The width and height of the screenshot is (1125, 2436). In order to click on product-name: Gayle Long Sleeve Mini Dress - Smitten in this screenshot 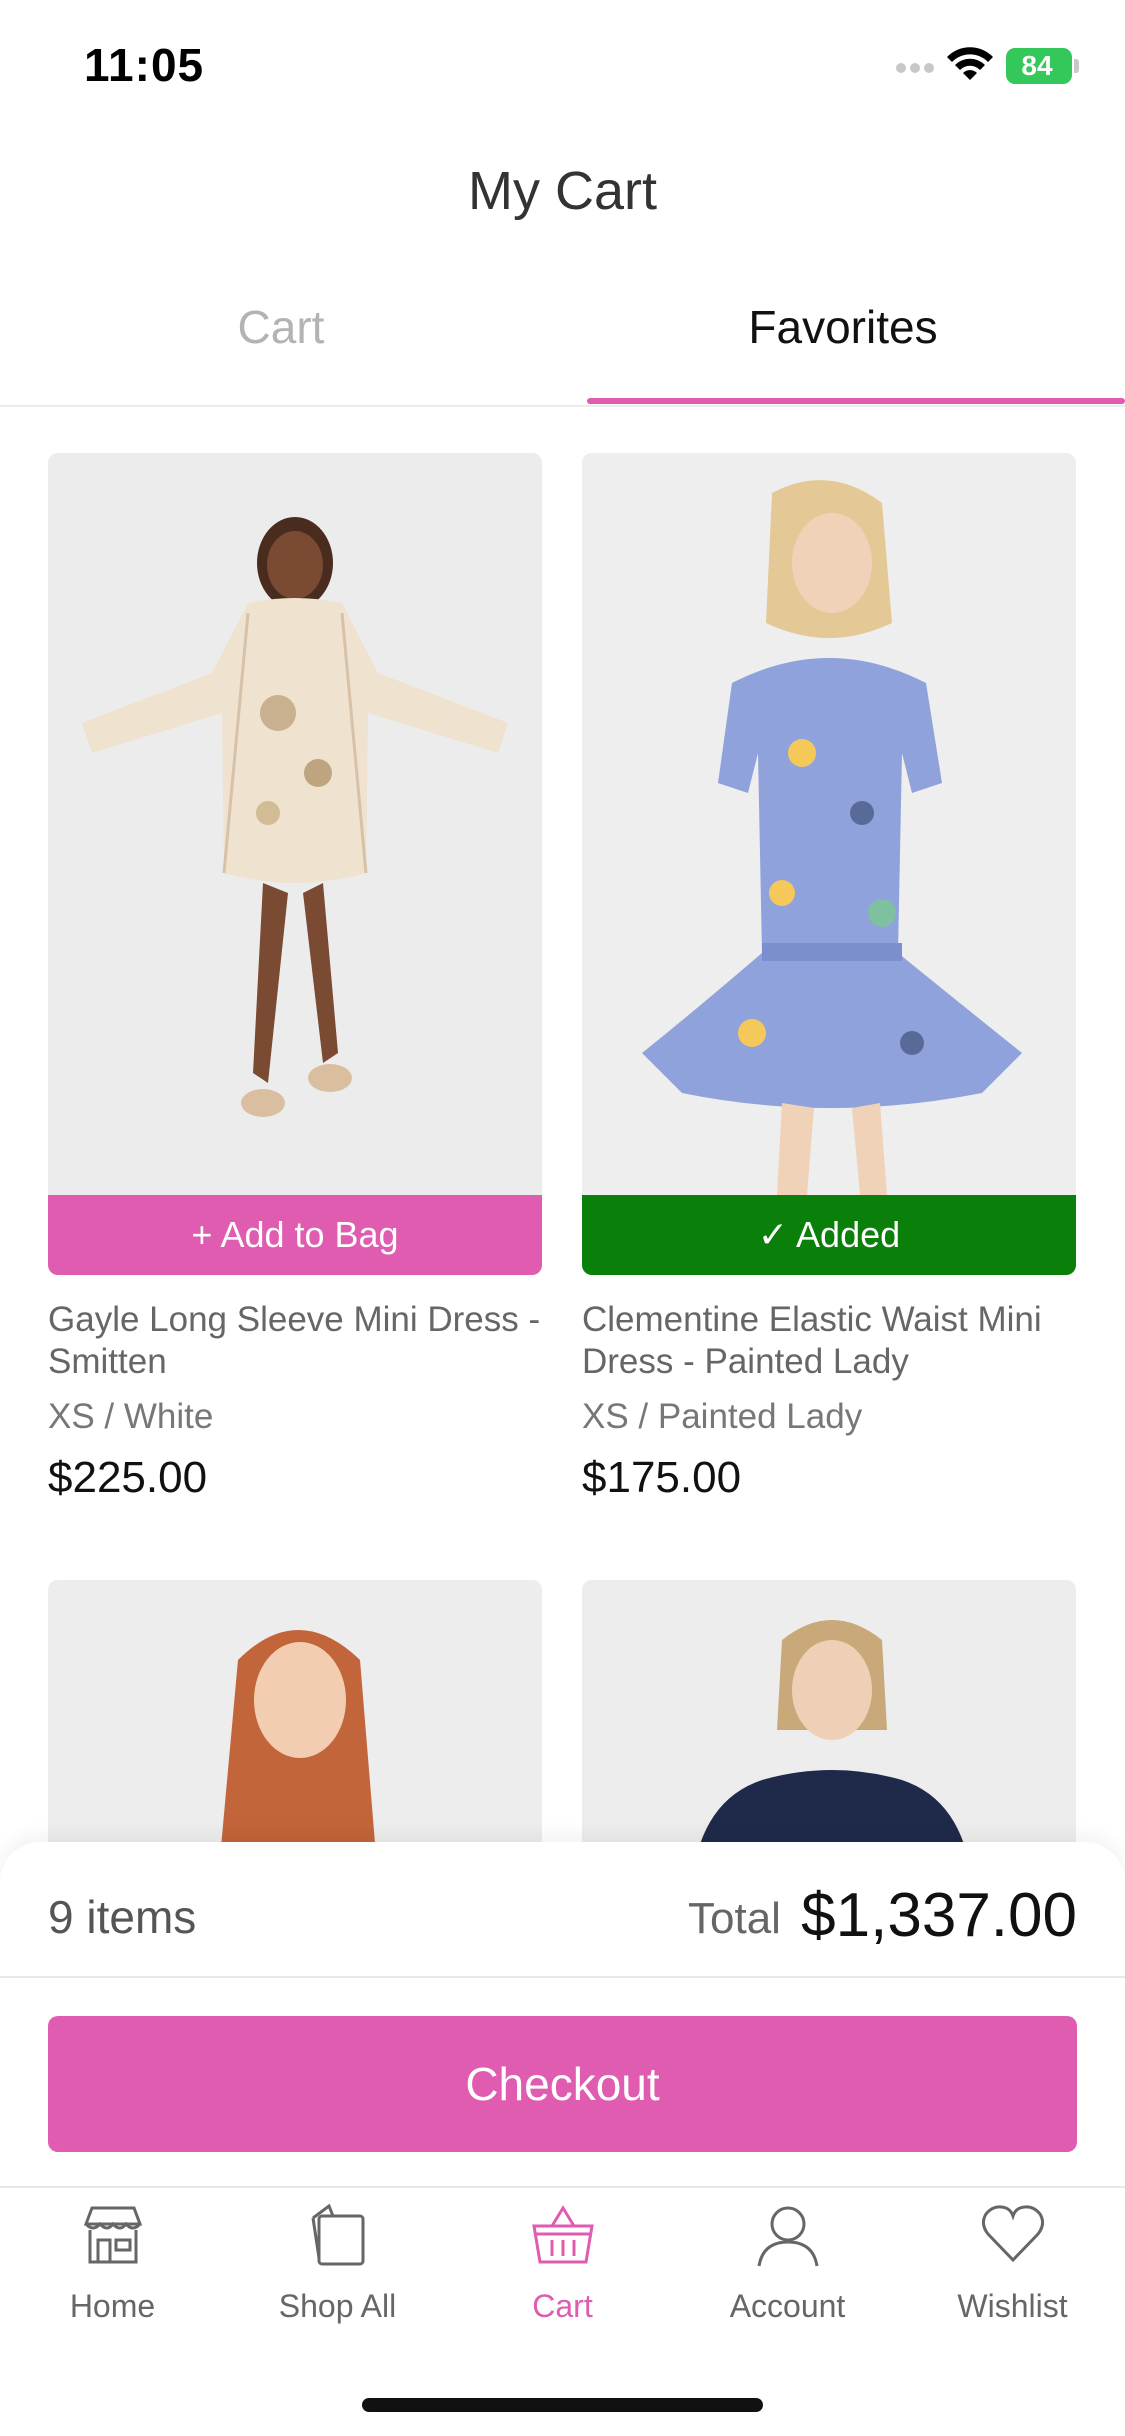, I will do `click(295, 1341)`.